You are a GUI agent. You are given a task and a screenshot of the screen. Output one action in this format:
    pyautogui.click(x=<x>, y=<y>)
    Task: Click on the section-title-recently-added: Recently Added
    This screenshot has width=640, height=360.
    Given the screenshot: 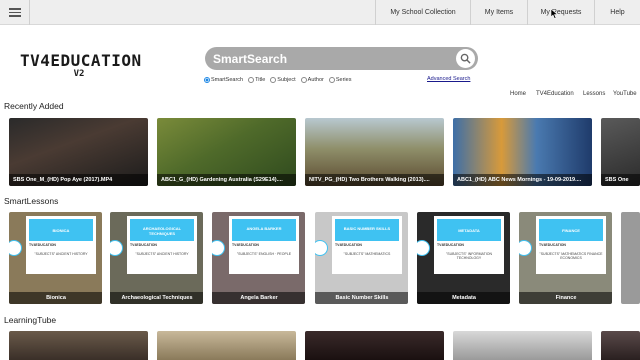 What is the action you would take?
    pyautogui.click(x=34, y=106)
    